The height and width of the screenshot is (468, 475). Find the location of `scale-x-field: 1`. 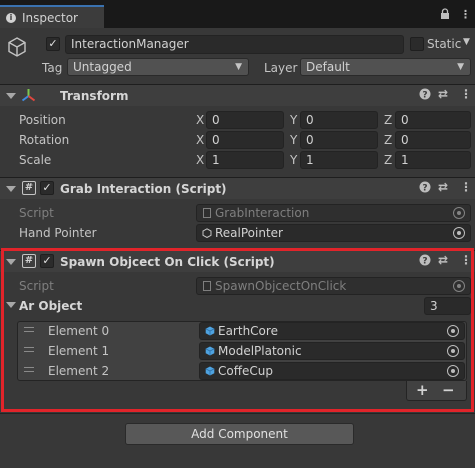

scale-x-field: 1 is located at coordinates (245, 160).